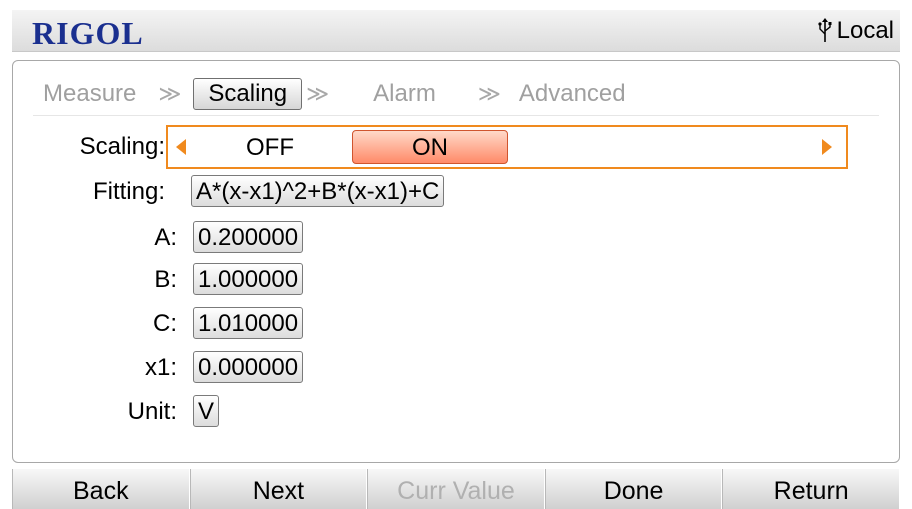 The width and height of the screenshot is (912, 509). Describe the element at coordinates (825, 30) in the screenshot. I see `usb-icon` at that location.